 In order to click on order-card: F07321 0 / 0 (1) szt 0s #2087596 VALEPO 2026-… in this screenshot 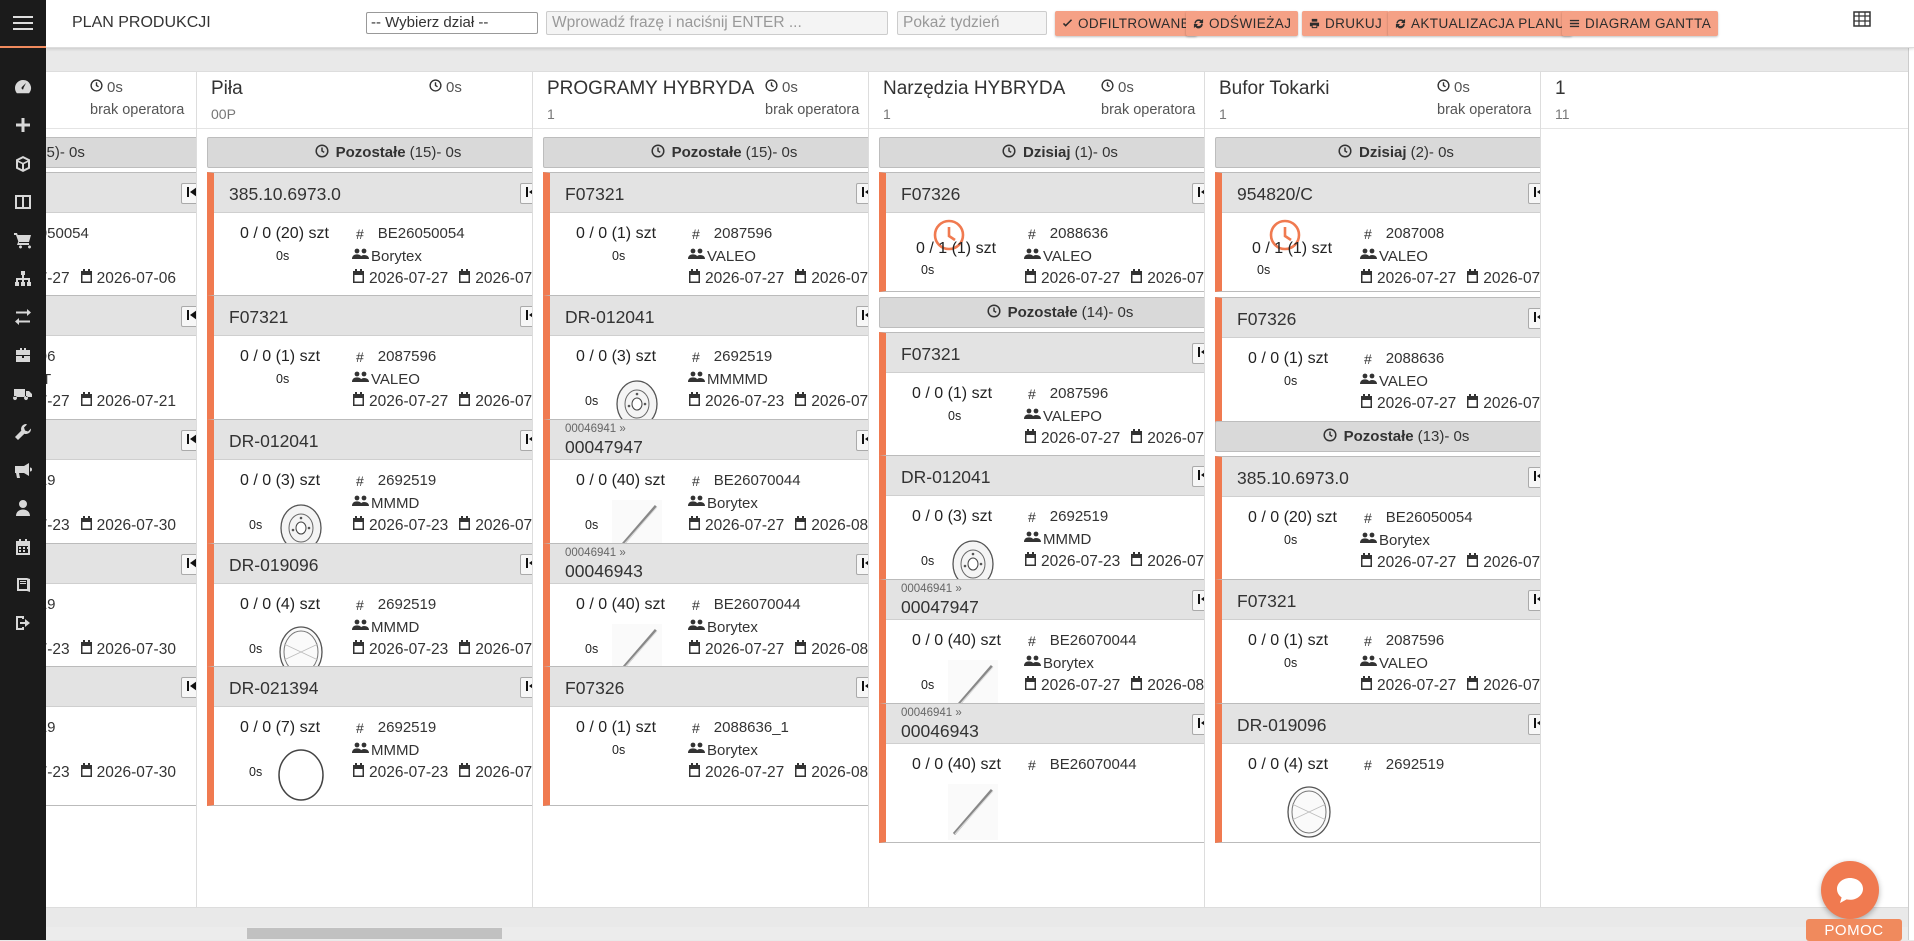, I will do `click(1060, 402)`.